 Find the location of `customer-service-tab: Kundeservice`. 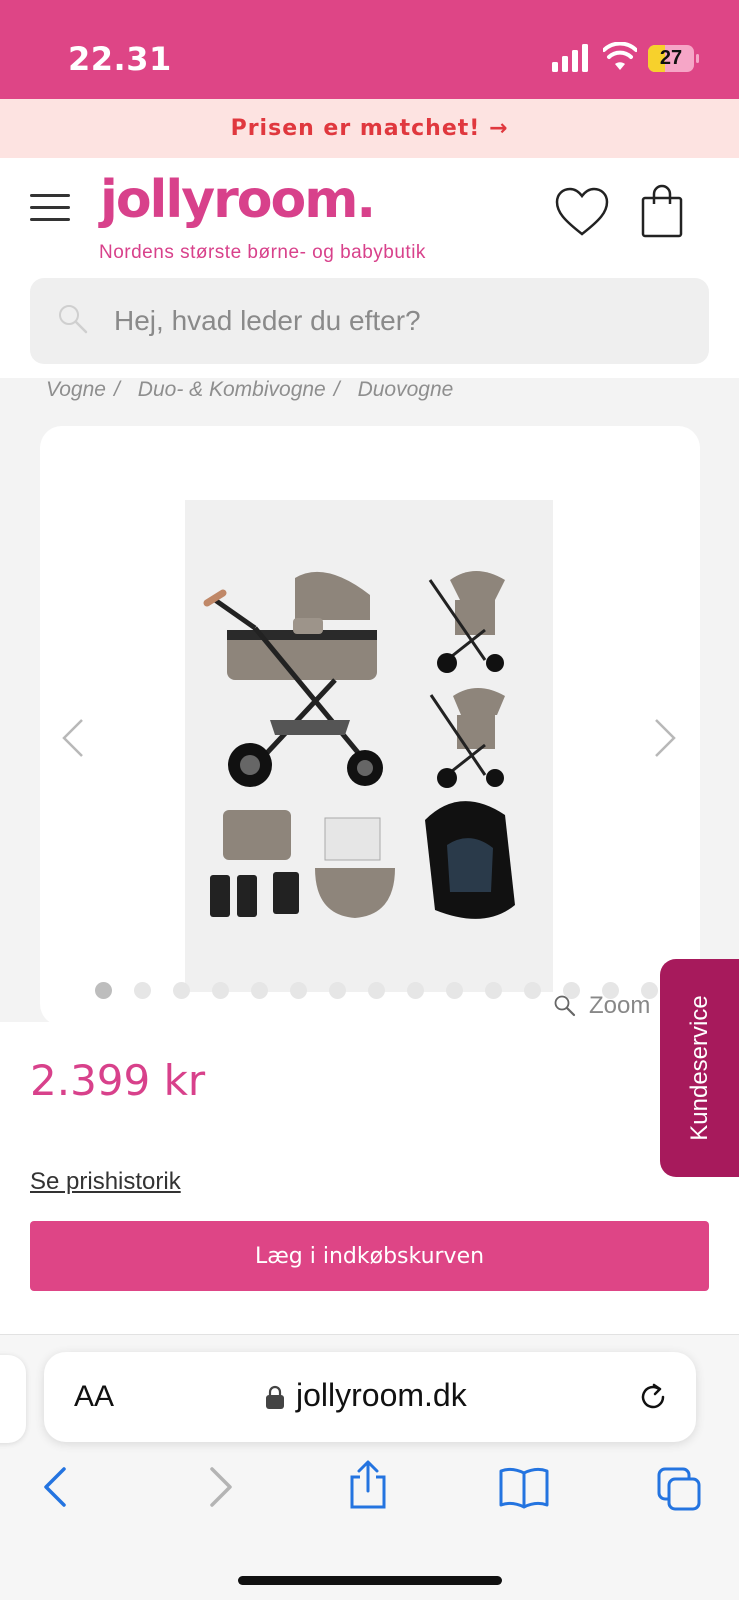

customer-service-tab: Kundeservice is located at coordinates (699, 1068).